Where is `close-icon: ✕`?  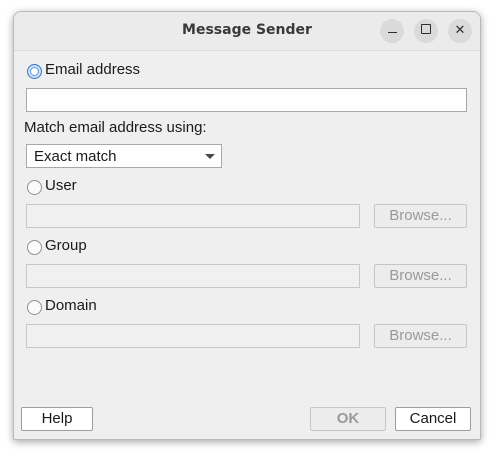 close-icon: ✕ is located at coordinates (460, 31).